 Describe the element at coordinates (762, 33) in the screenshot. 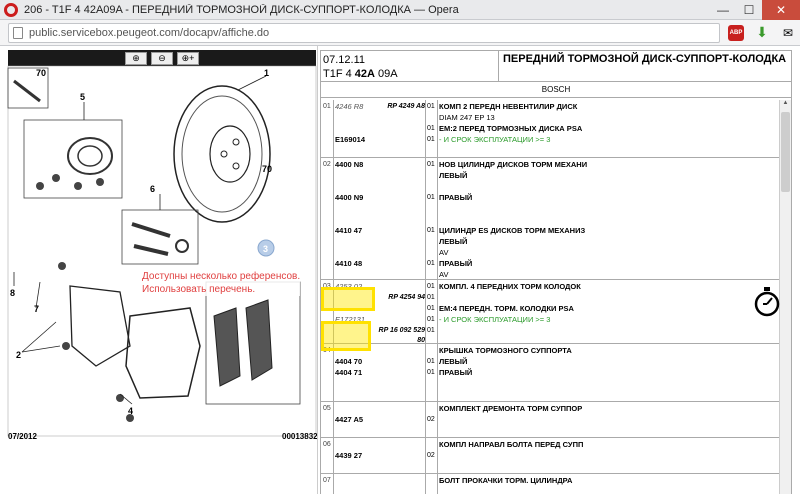

I see `download-icon: ⬇` at that location.